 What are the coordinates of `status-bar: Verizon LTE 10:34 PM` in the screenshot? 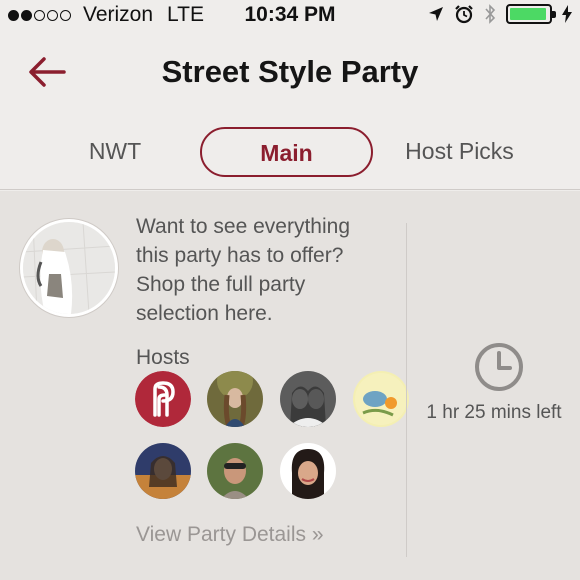 It's located at (290, 16).